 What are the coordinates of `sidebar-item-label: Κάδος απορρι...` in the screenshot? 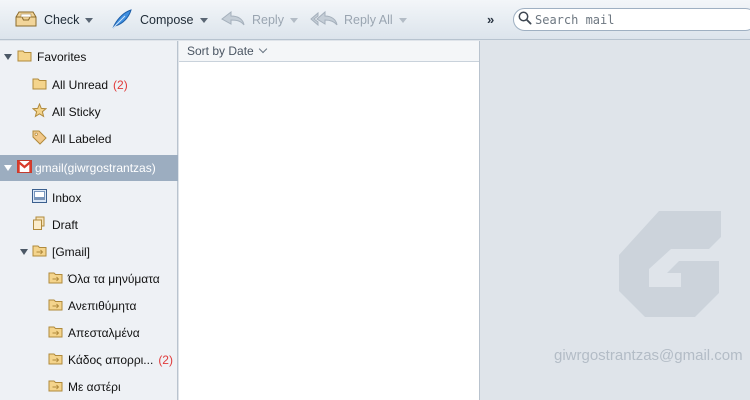 It's located at (111, 359).